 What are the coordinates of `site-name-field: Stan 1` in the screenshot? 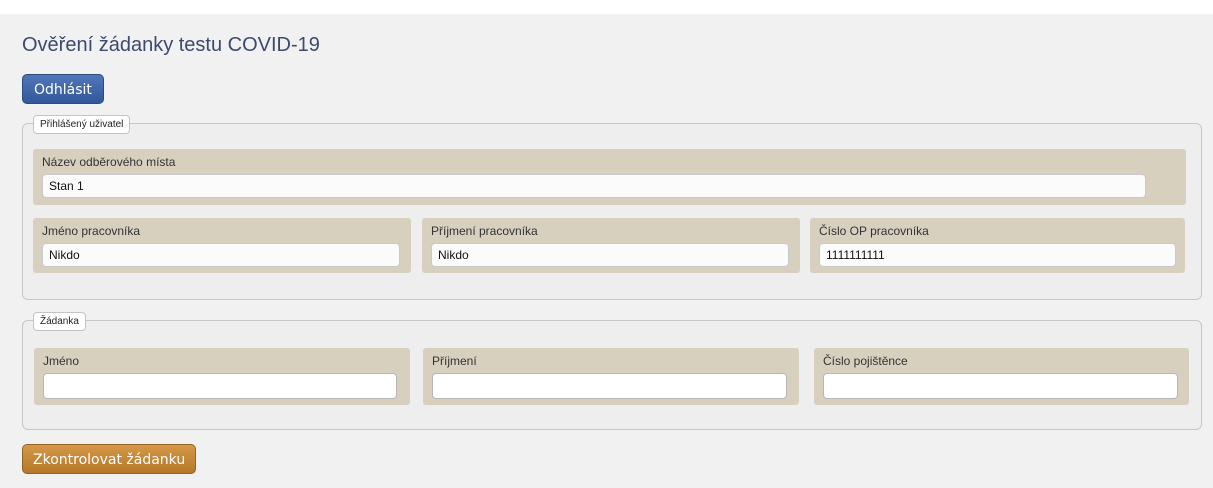 It's located at (594, 186).